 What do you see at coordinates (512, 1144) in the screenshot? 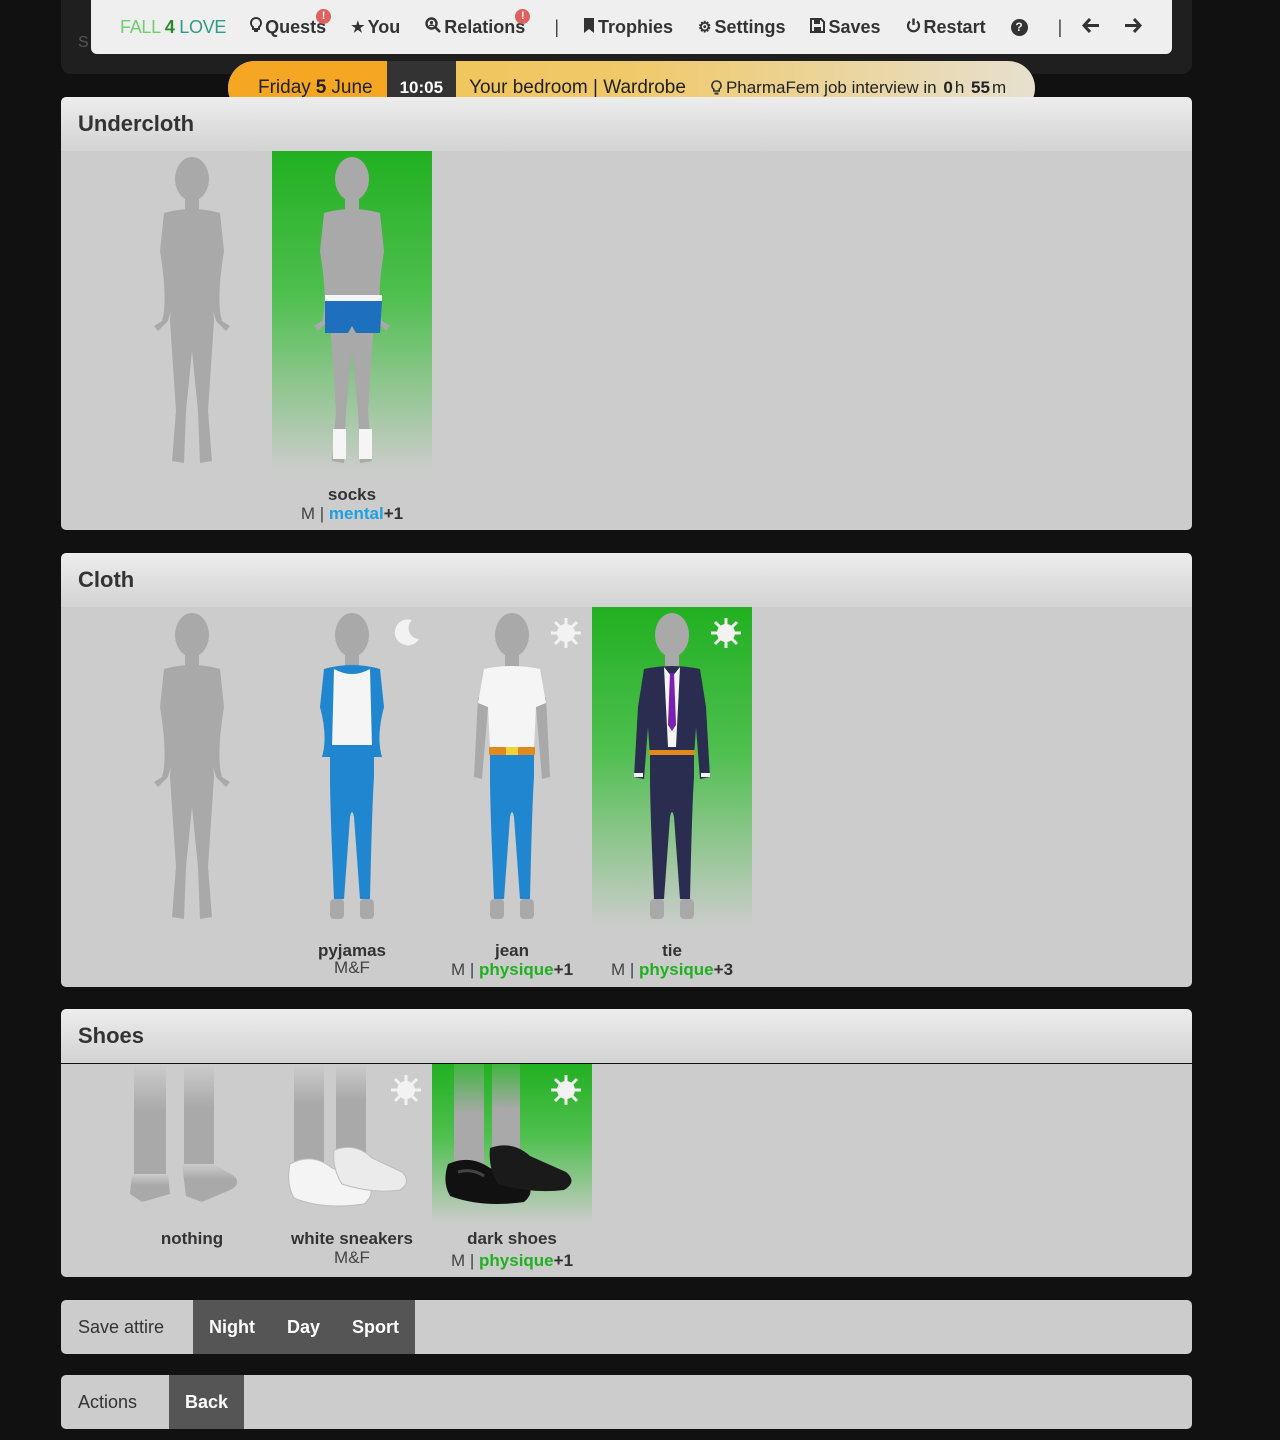
I see `dark-shoes-image` at bounding box center [512, 1144].